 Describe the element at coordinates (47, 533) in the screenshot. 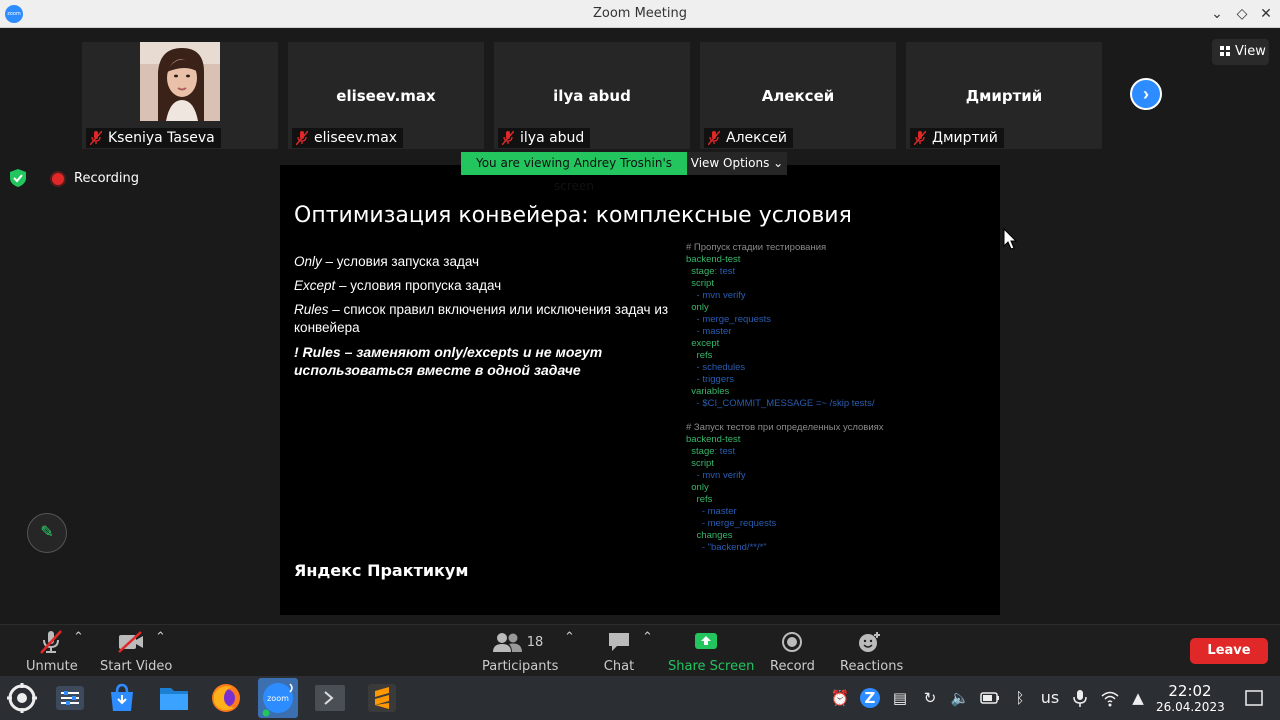

I see `annotate-pencil-button: ✎` at that location.